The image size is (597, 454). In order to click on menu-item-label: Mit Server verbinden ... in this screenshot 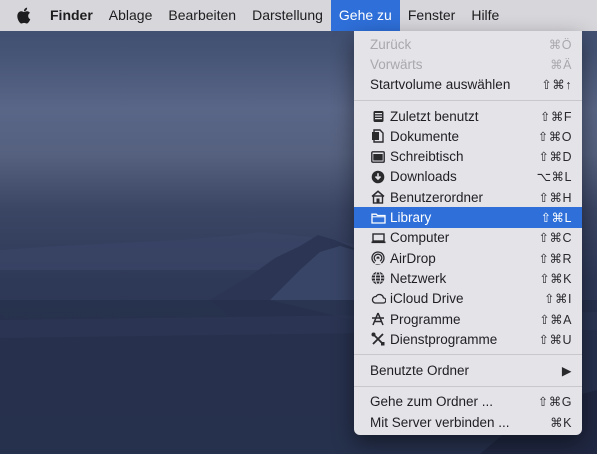, I will do `click(440, 422)`.